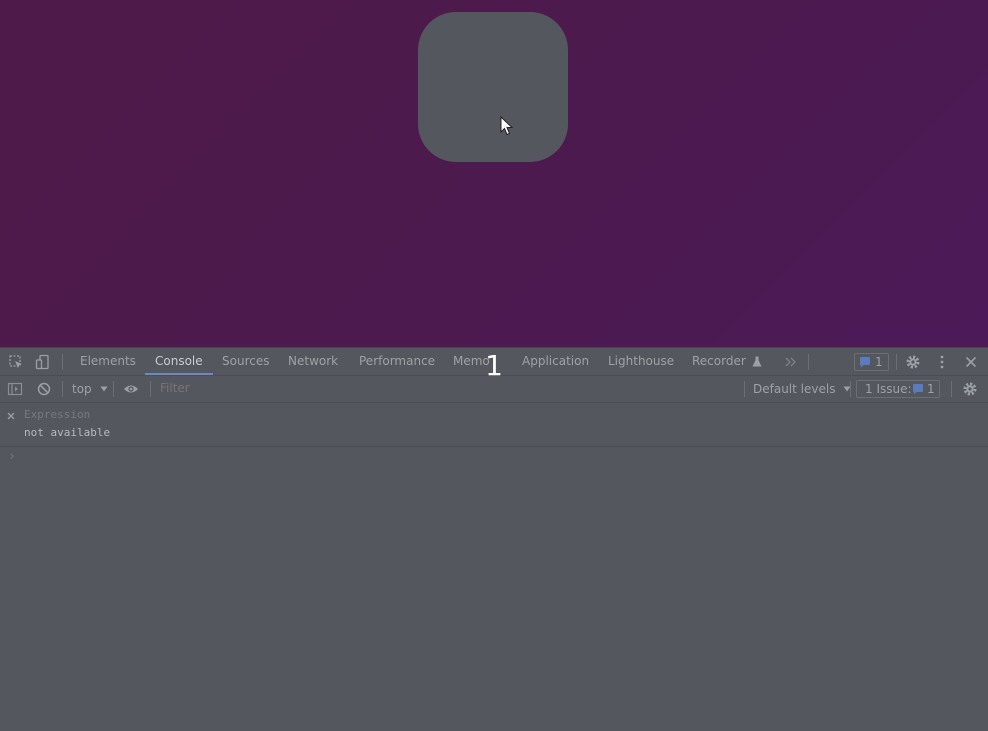 The height and width of the screenshot is (731, 988). I want to click on overlay-counter: 1, so click(494, 365).